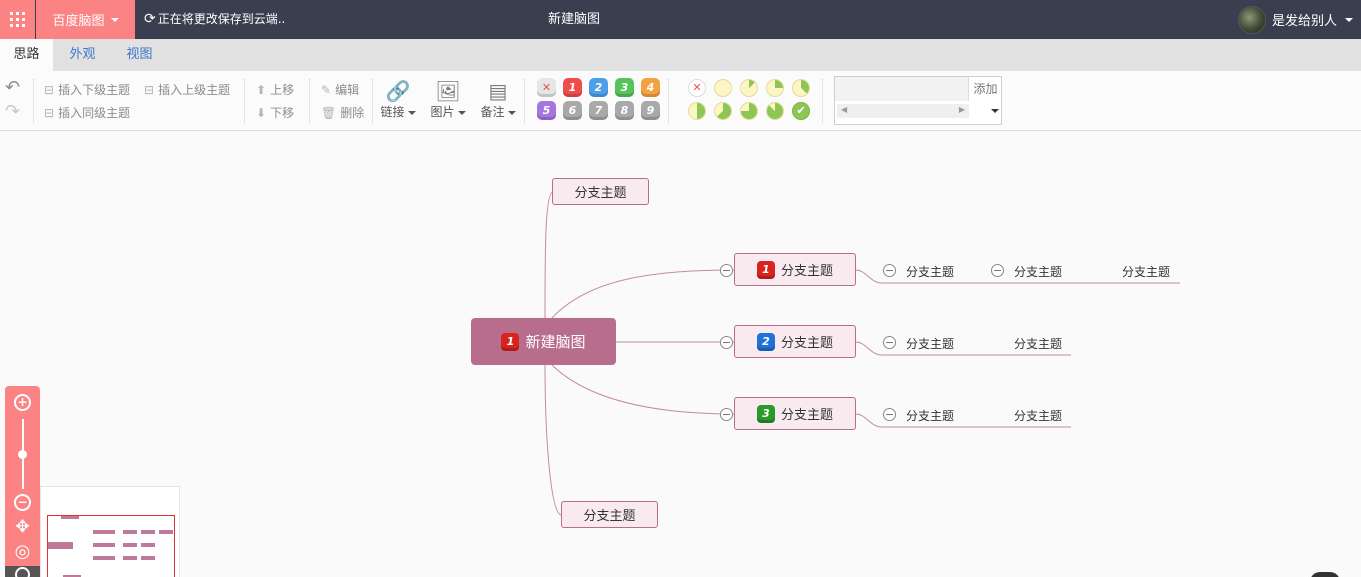  I want to click on connector-top, so click(549, 255).